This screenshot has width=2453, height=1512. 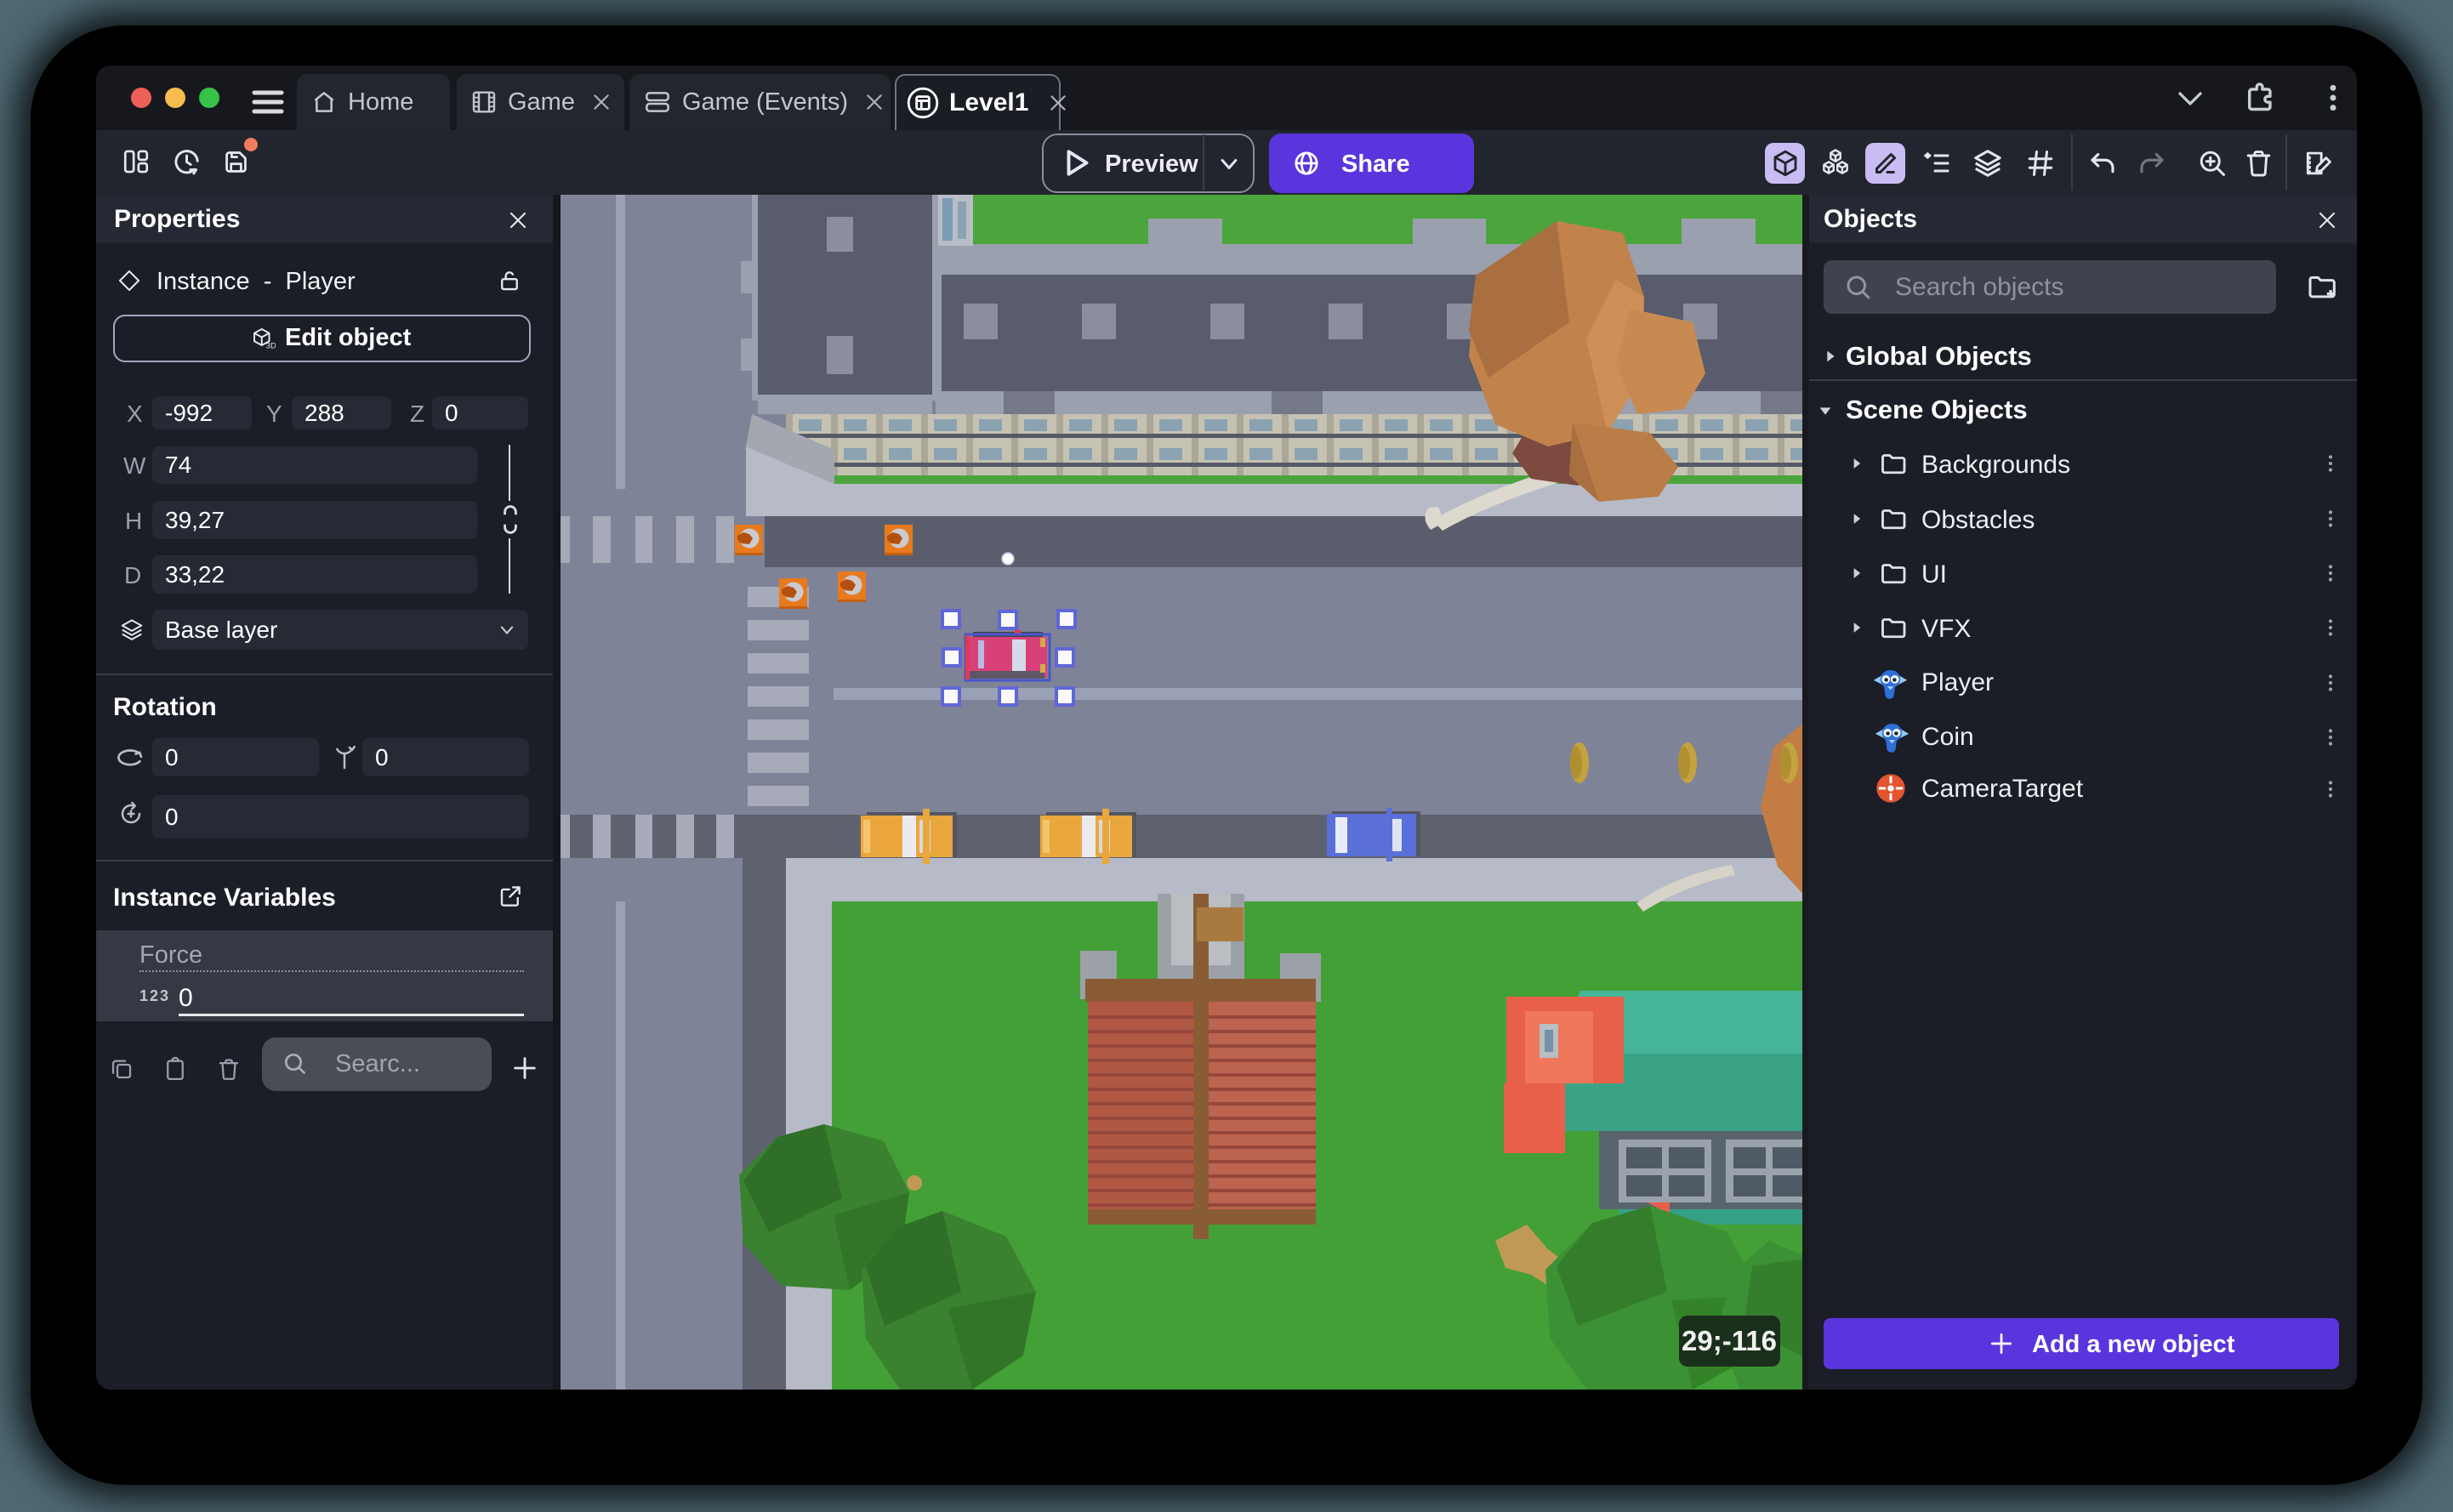 What do you see at coordinates (1729, 1340) in the screenshot?
I see `svg-text: 29;-116` at bounding box center [1729, 1340].